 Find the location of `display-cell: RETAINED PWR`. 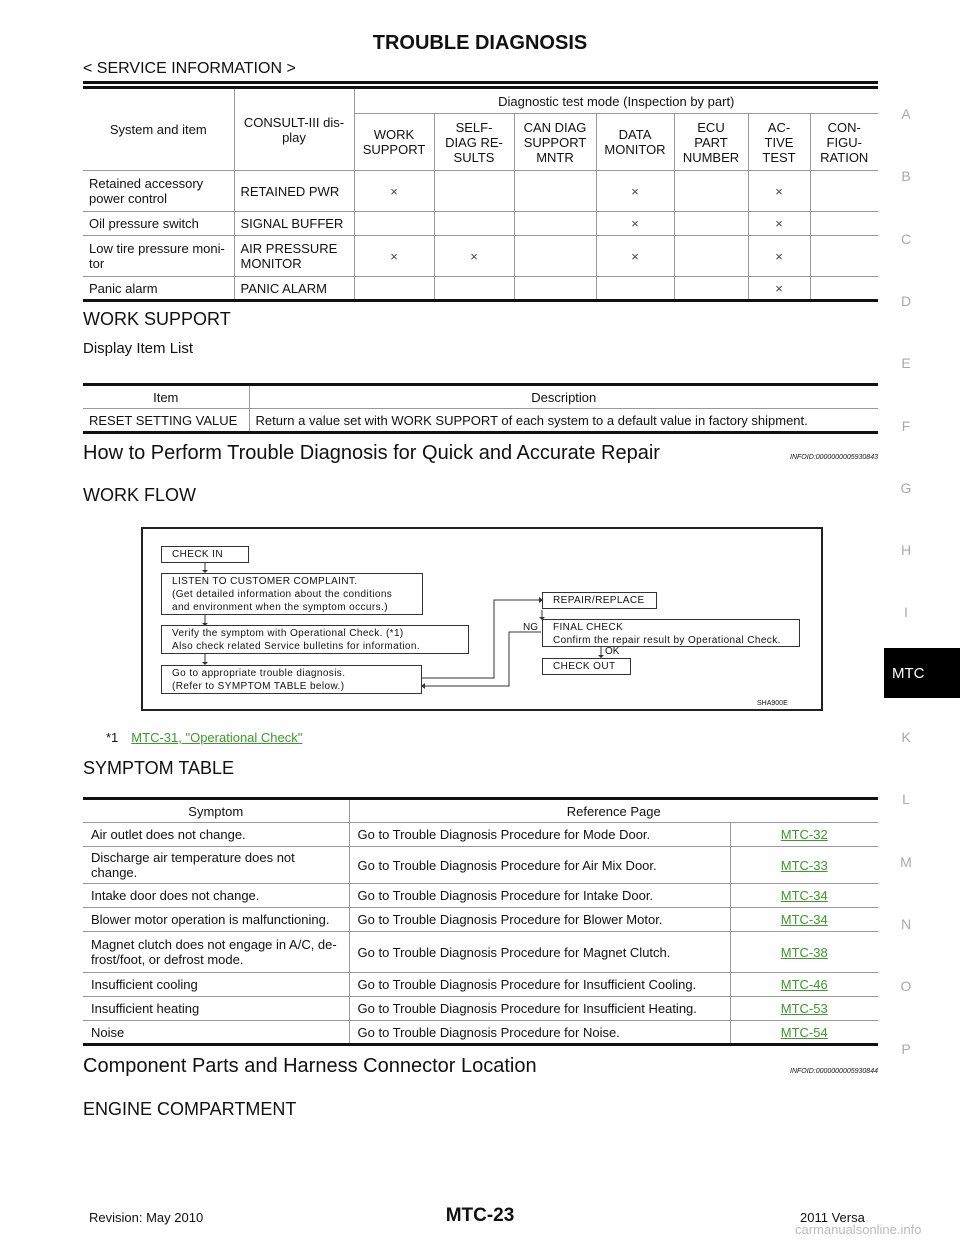

display-cell: RETAINED PWR is located at coordinates (294, 191).